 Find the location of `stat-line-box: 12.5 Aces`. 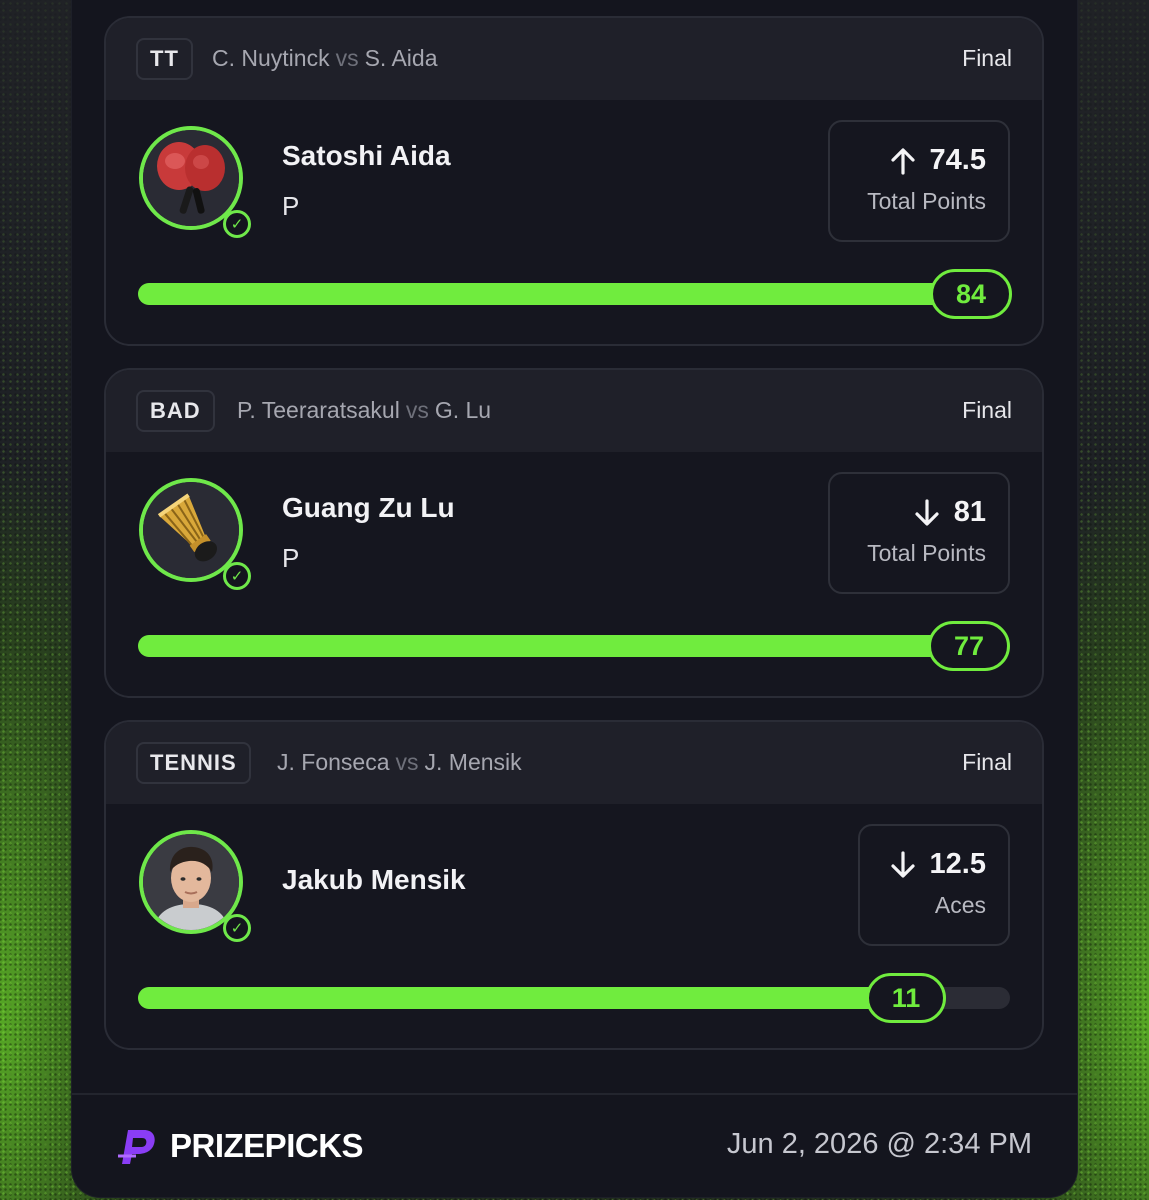

stat-line-box: 12.5 Aces is located at coordinates (934, 885).